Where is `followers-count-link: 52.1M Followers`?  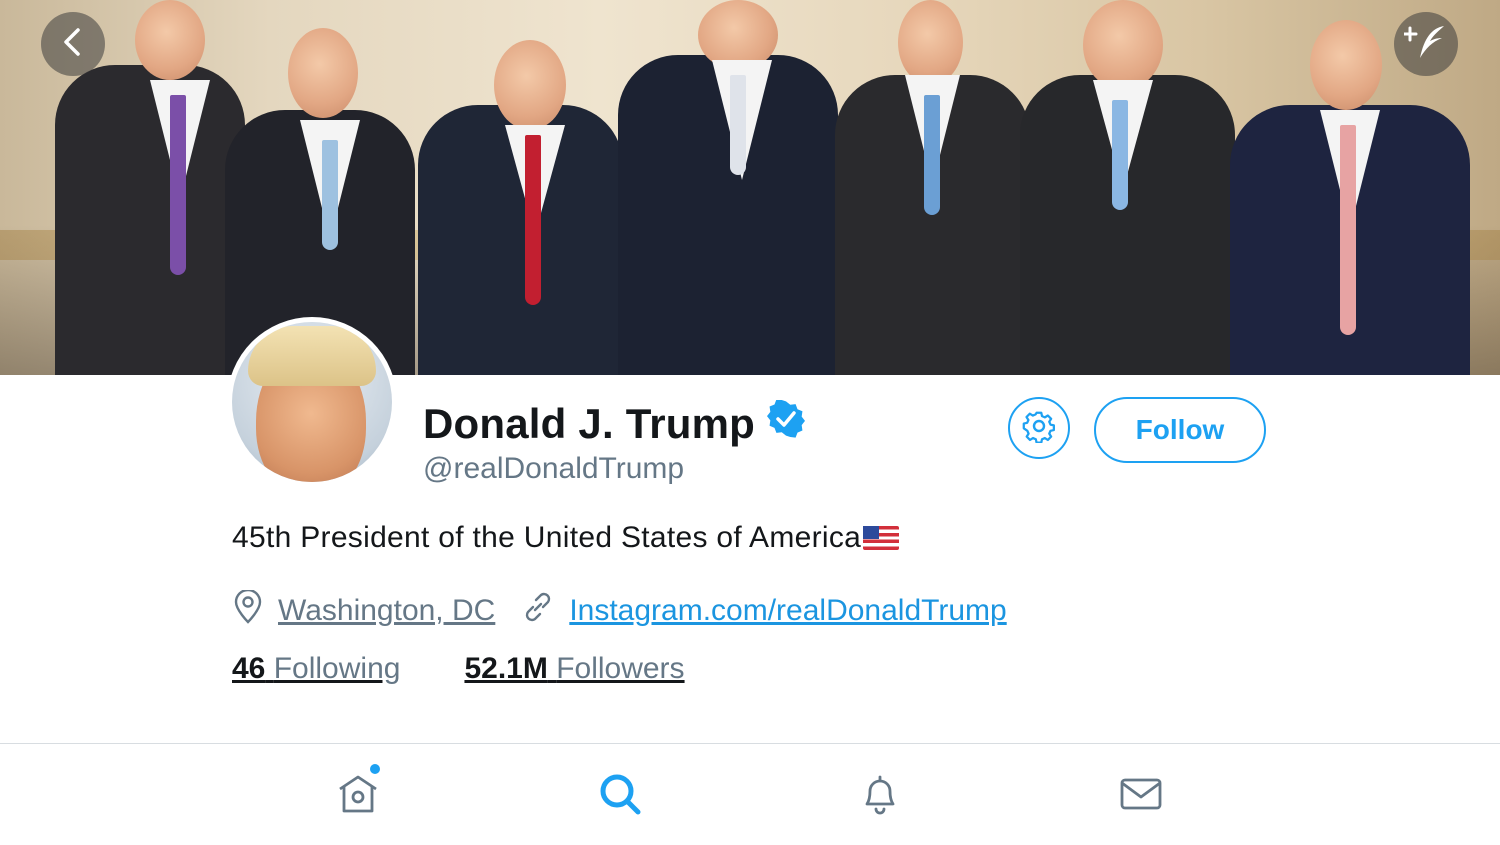
followers-count-link: 52.1M Followers is located at coordinates (574, 669).